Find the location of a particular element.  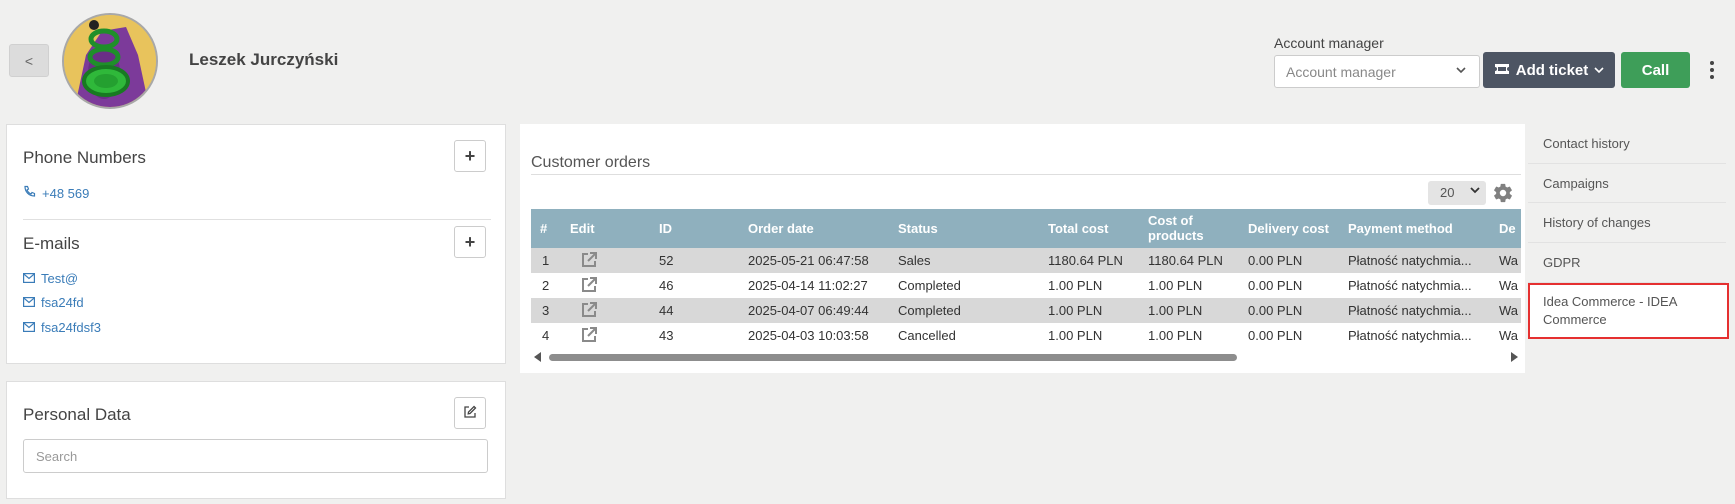

cell-order-date: 2025-05-21 06:47:58 is located at coordinates (808, 260).